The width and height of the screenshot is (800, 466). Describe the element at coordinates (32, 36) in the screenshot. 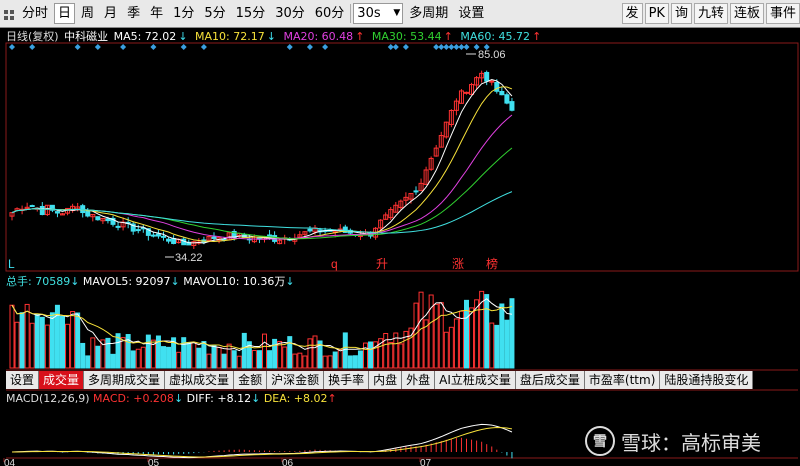

I see `chart-mode: 日线(复权)` at that location.